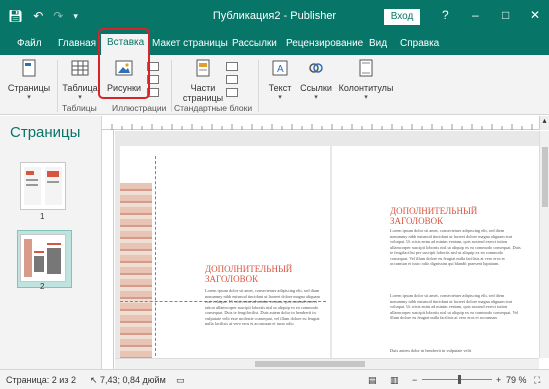 This screenshot has width=549, height=389. I want to click on group-label-tables: Таблицы, so click(79, 108).